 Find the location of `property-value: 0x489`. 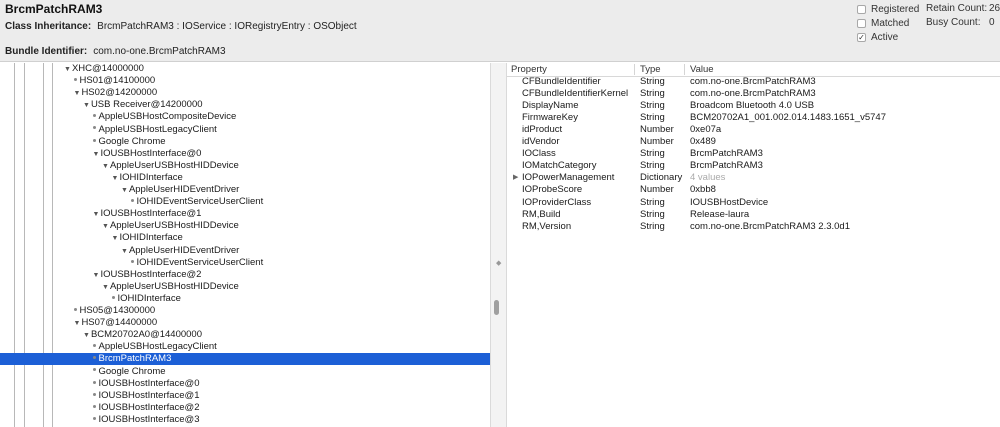

property-value: 0x489 is located at coordinates (703, 142).